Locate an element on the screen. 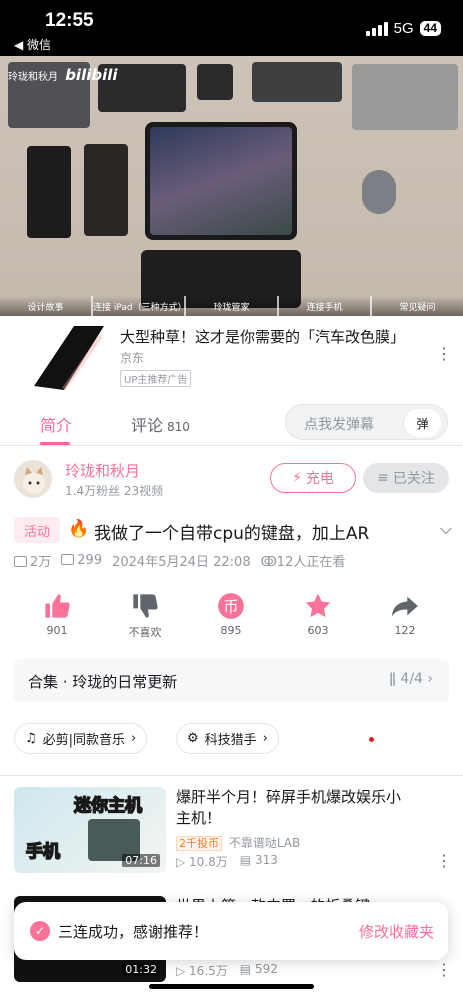 This screenshot has width=463, height=1000. share-button: 122 is located at coordinates (405, 613).